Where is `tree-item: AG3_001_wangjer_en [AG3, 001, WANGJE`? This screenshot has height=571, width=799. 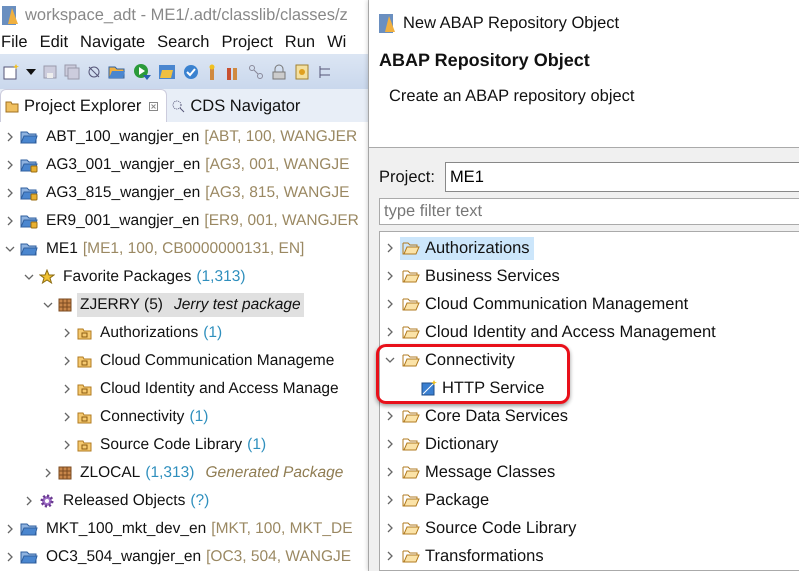
tree-item: AG3_001_wangjer_en [AG3, 001, WANGJE is located at coordinates (197, 165).